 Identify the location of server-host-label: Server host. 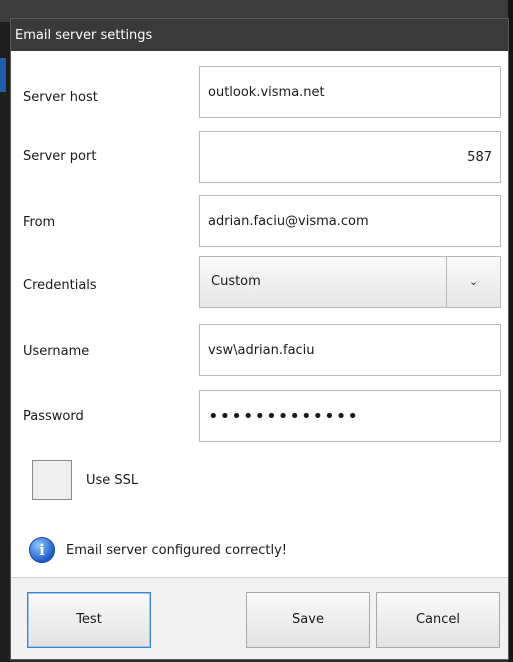
(60, 97).